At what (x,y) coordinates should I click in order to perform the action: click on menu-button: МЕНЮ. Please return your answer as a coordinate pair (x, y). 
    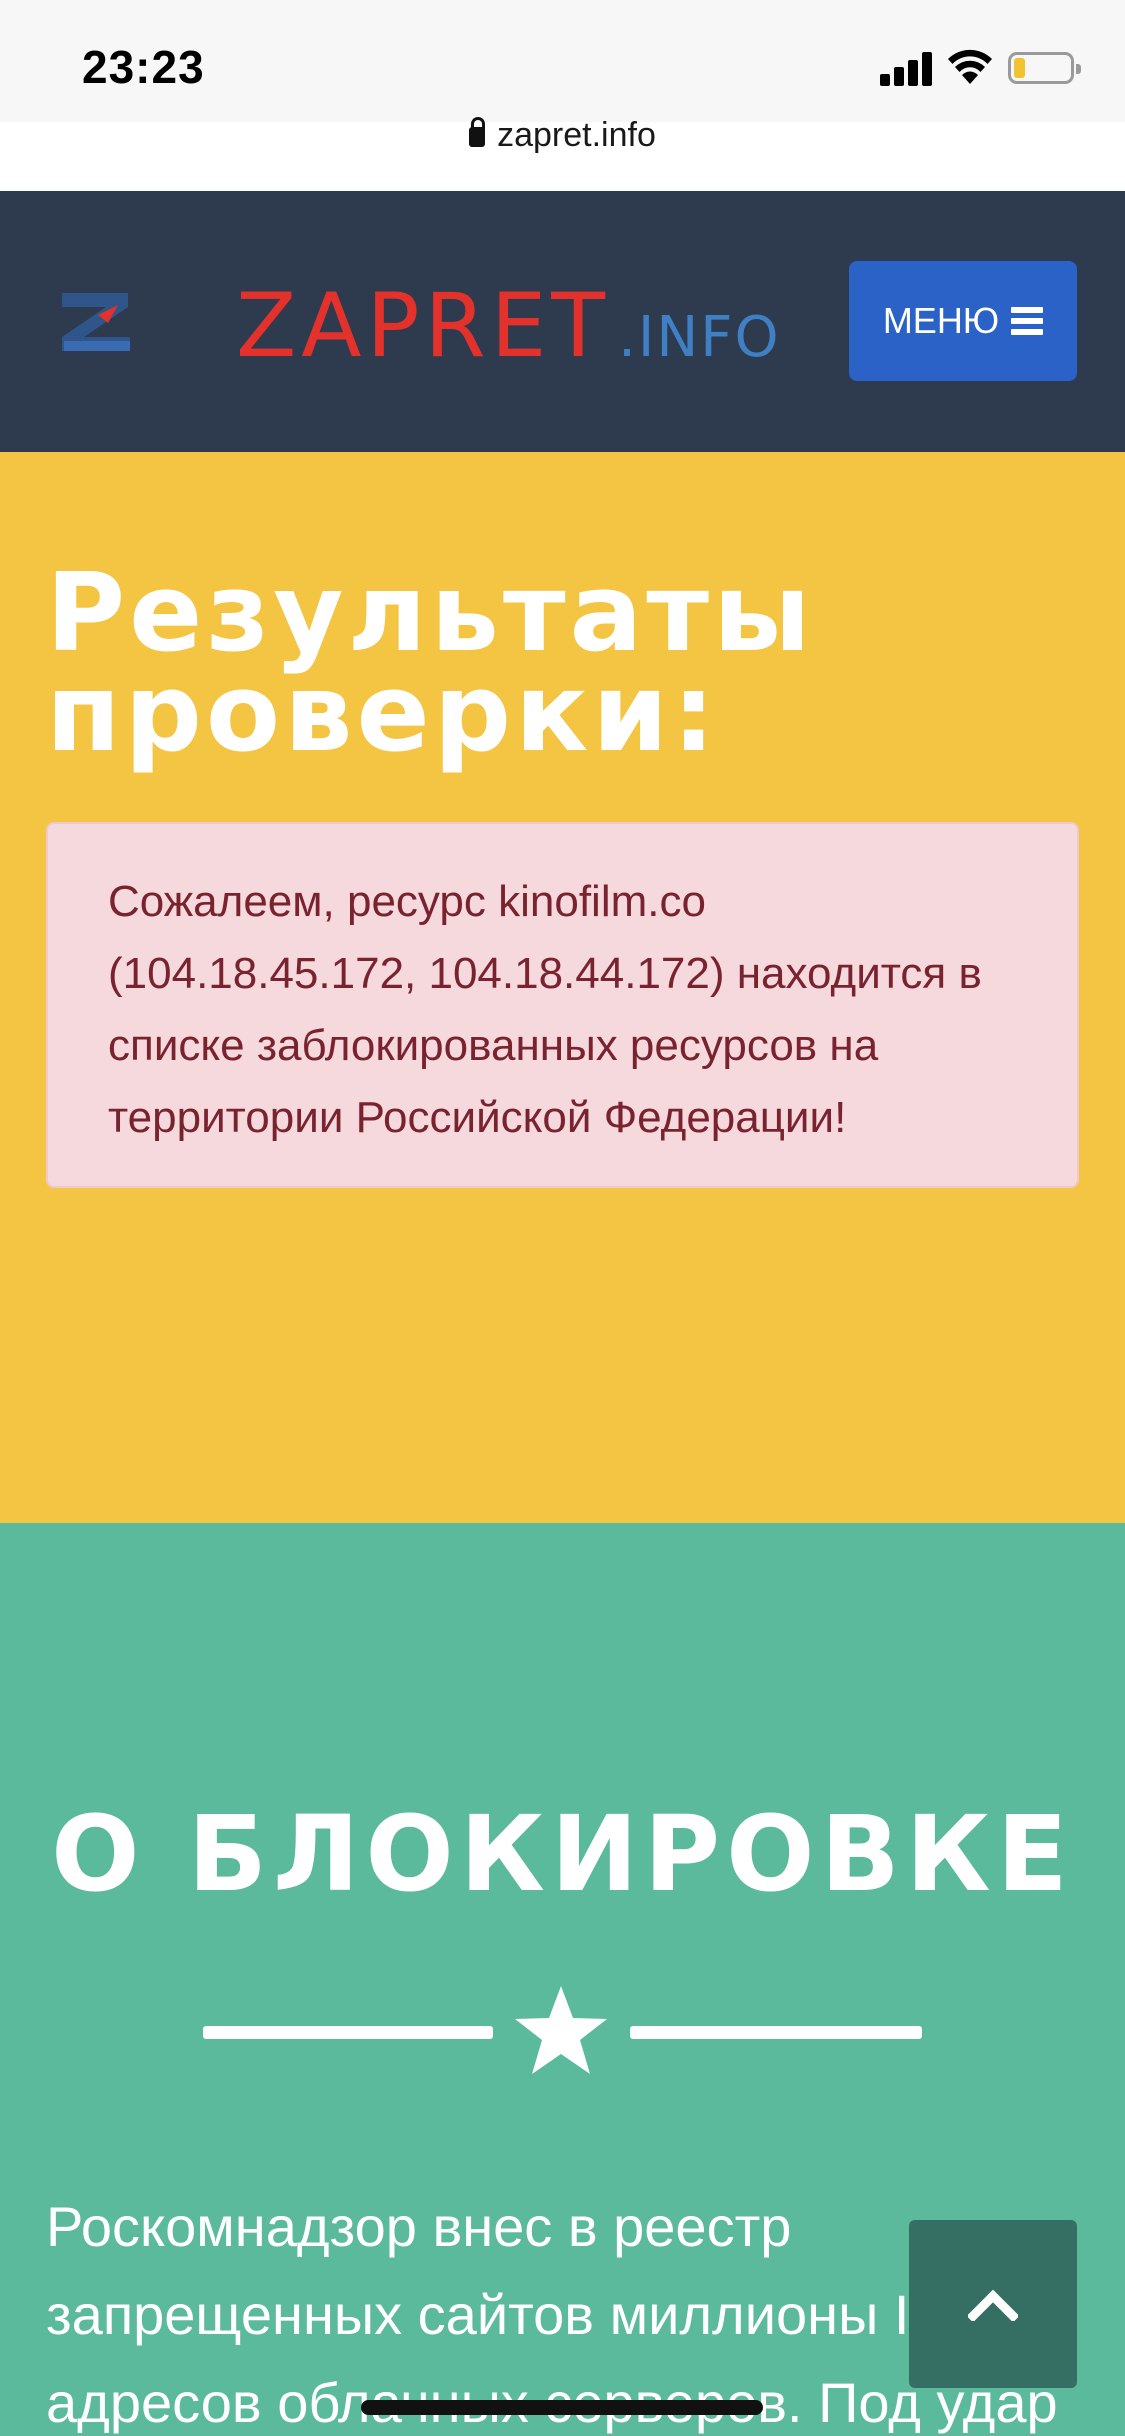
    Looking at the image, I should click on (963, 321).